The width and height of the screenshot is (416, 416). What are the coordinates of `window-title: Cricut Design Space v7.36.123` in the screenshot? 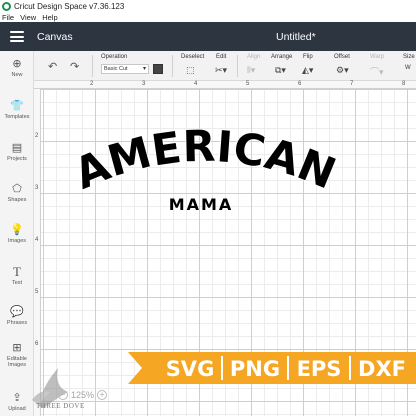 It's located at (69, 6).